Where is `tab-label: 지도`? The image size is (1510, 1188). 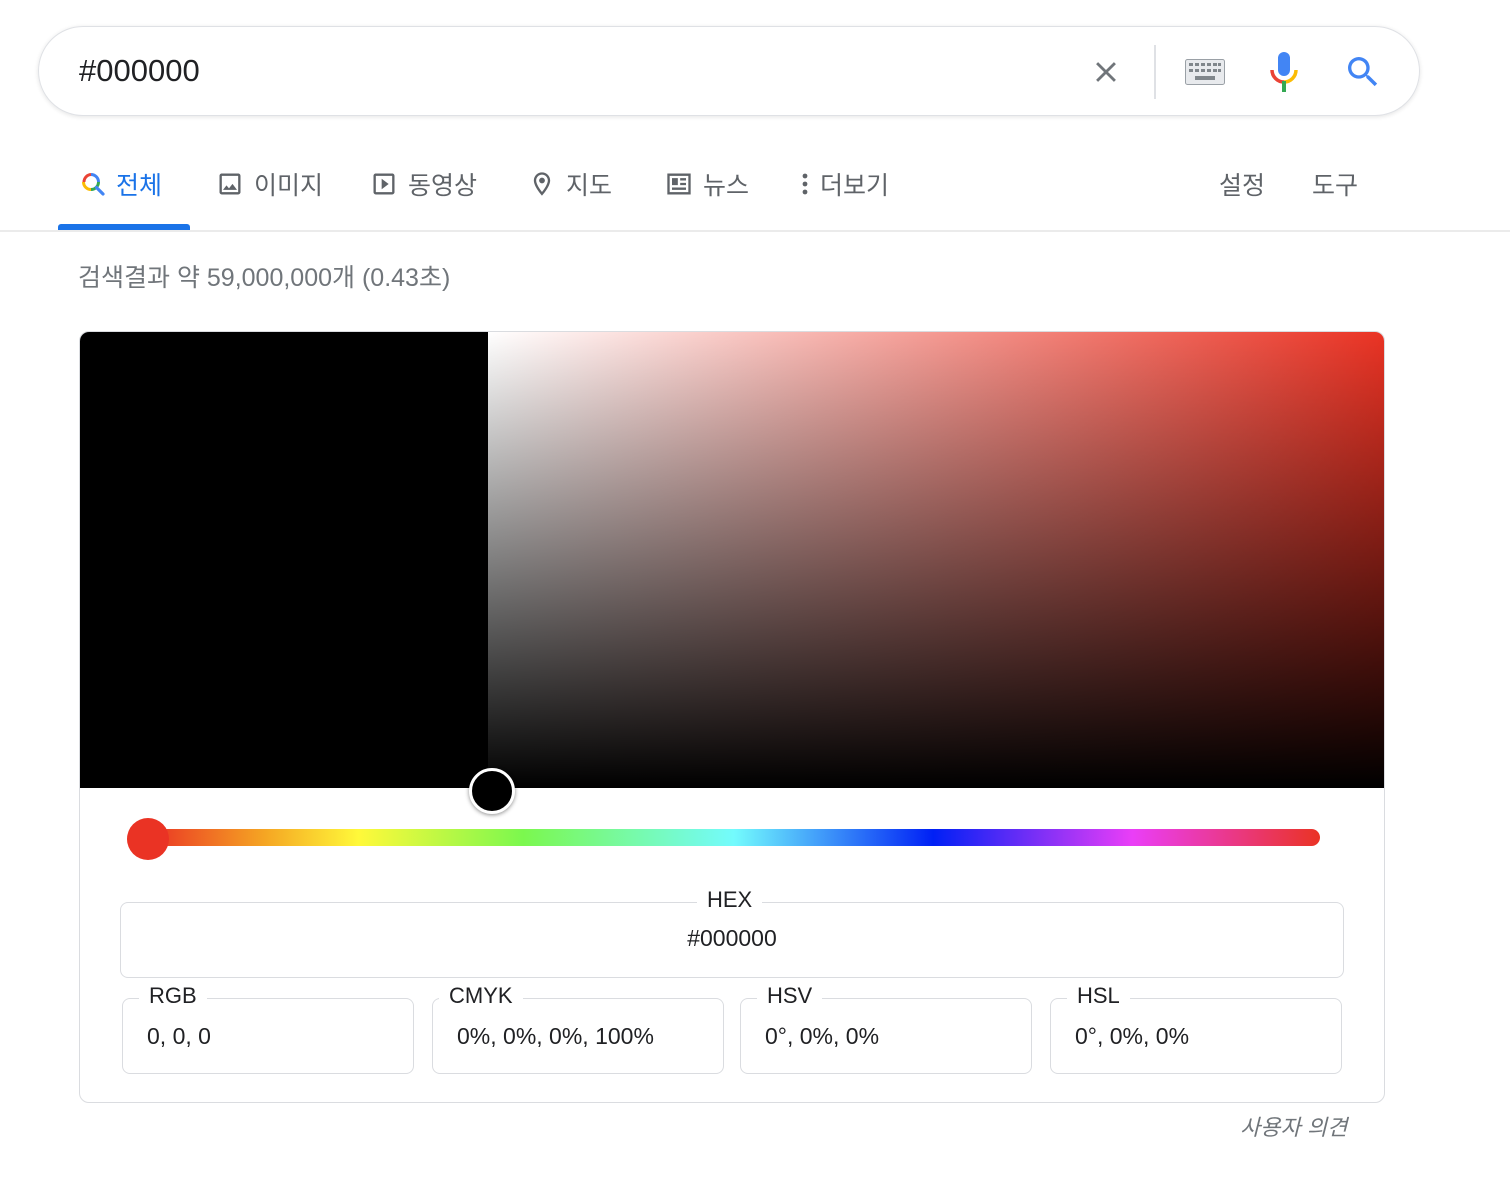 tab-label: 지도 is located at coordinates (589, 186).